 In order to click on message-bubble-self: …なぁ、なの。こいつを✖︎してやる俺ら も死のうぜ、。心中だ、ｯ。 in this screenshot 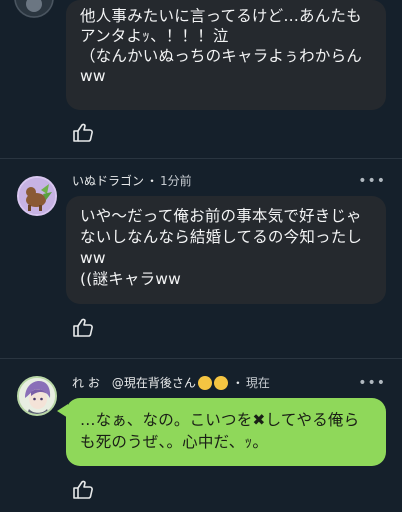, I will do `click(221, 432)`.